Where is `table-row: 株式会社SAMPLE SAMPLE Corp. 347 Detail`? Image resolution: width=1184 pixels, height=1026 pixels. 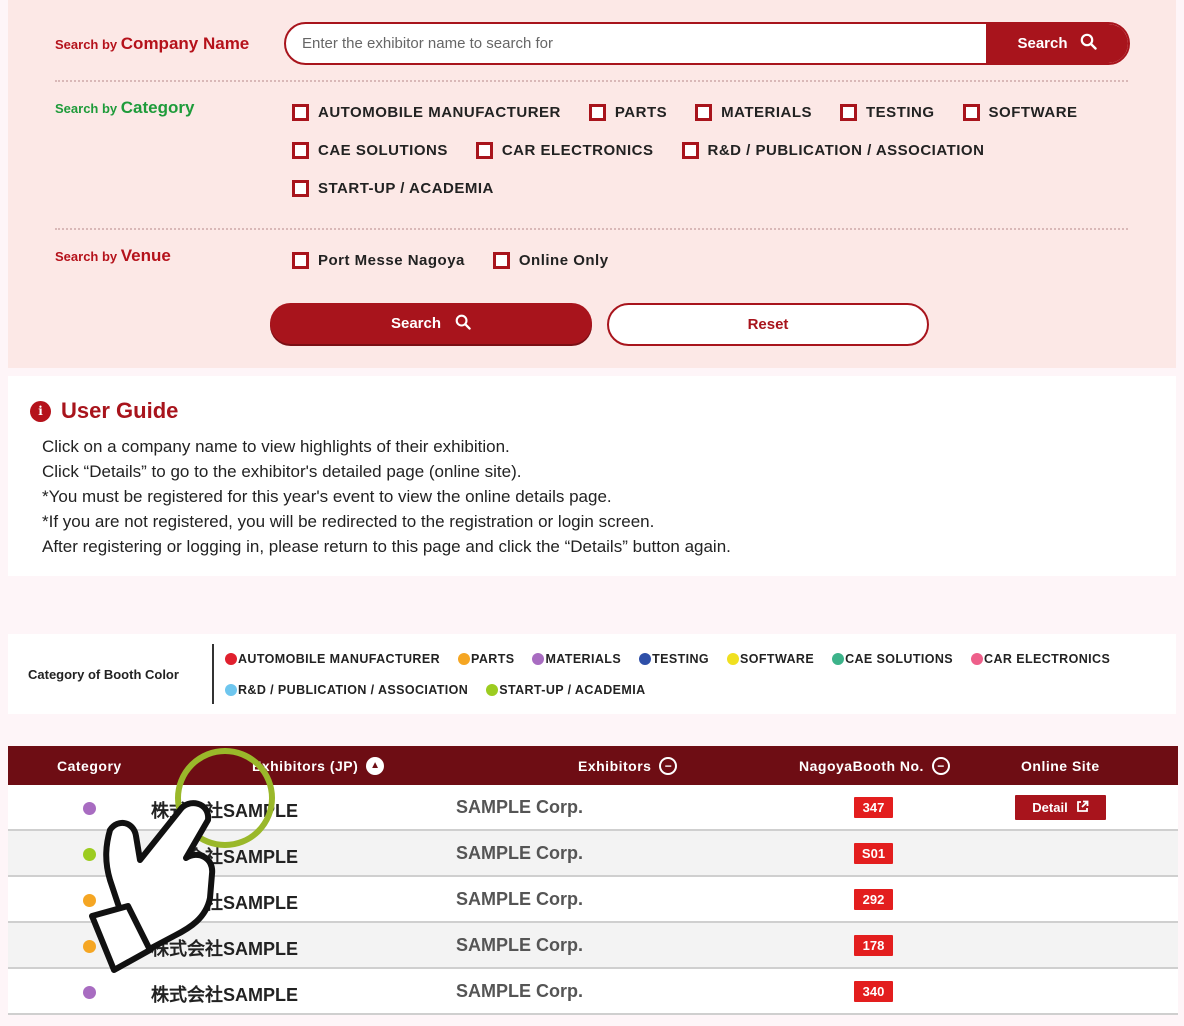 table-row: 株式会社SAMPLE SAMPLE Corp. 347 Detail is located at coordinates (593, 808).